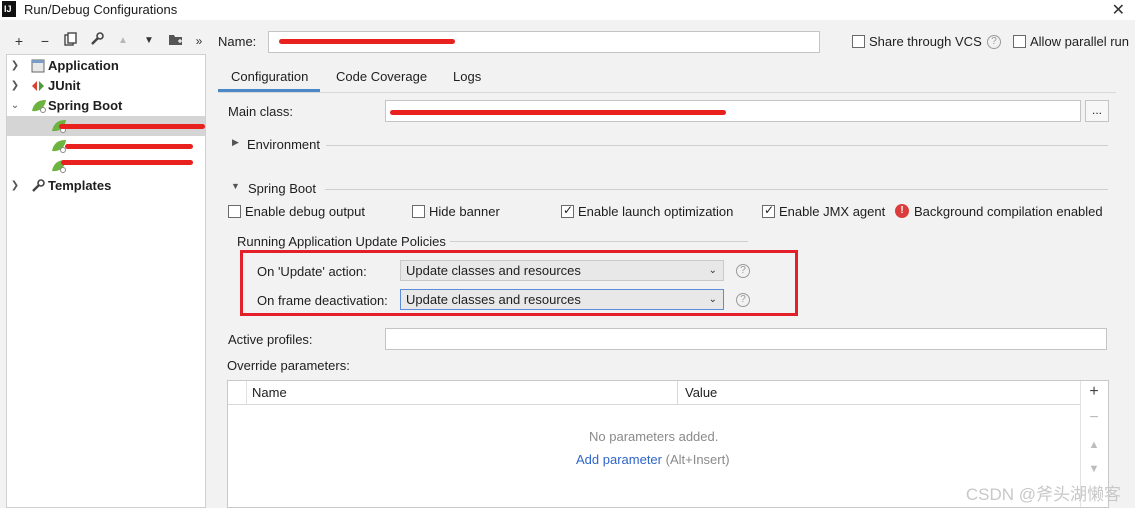 This screenshot has height=508, width=1135. What do you see at coordinates (123, 41) in the screenshot?
I see `move-up-button: ▲` at bounding box center [123, 41].